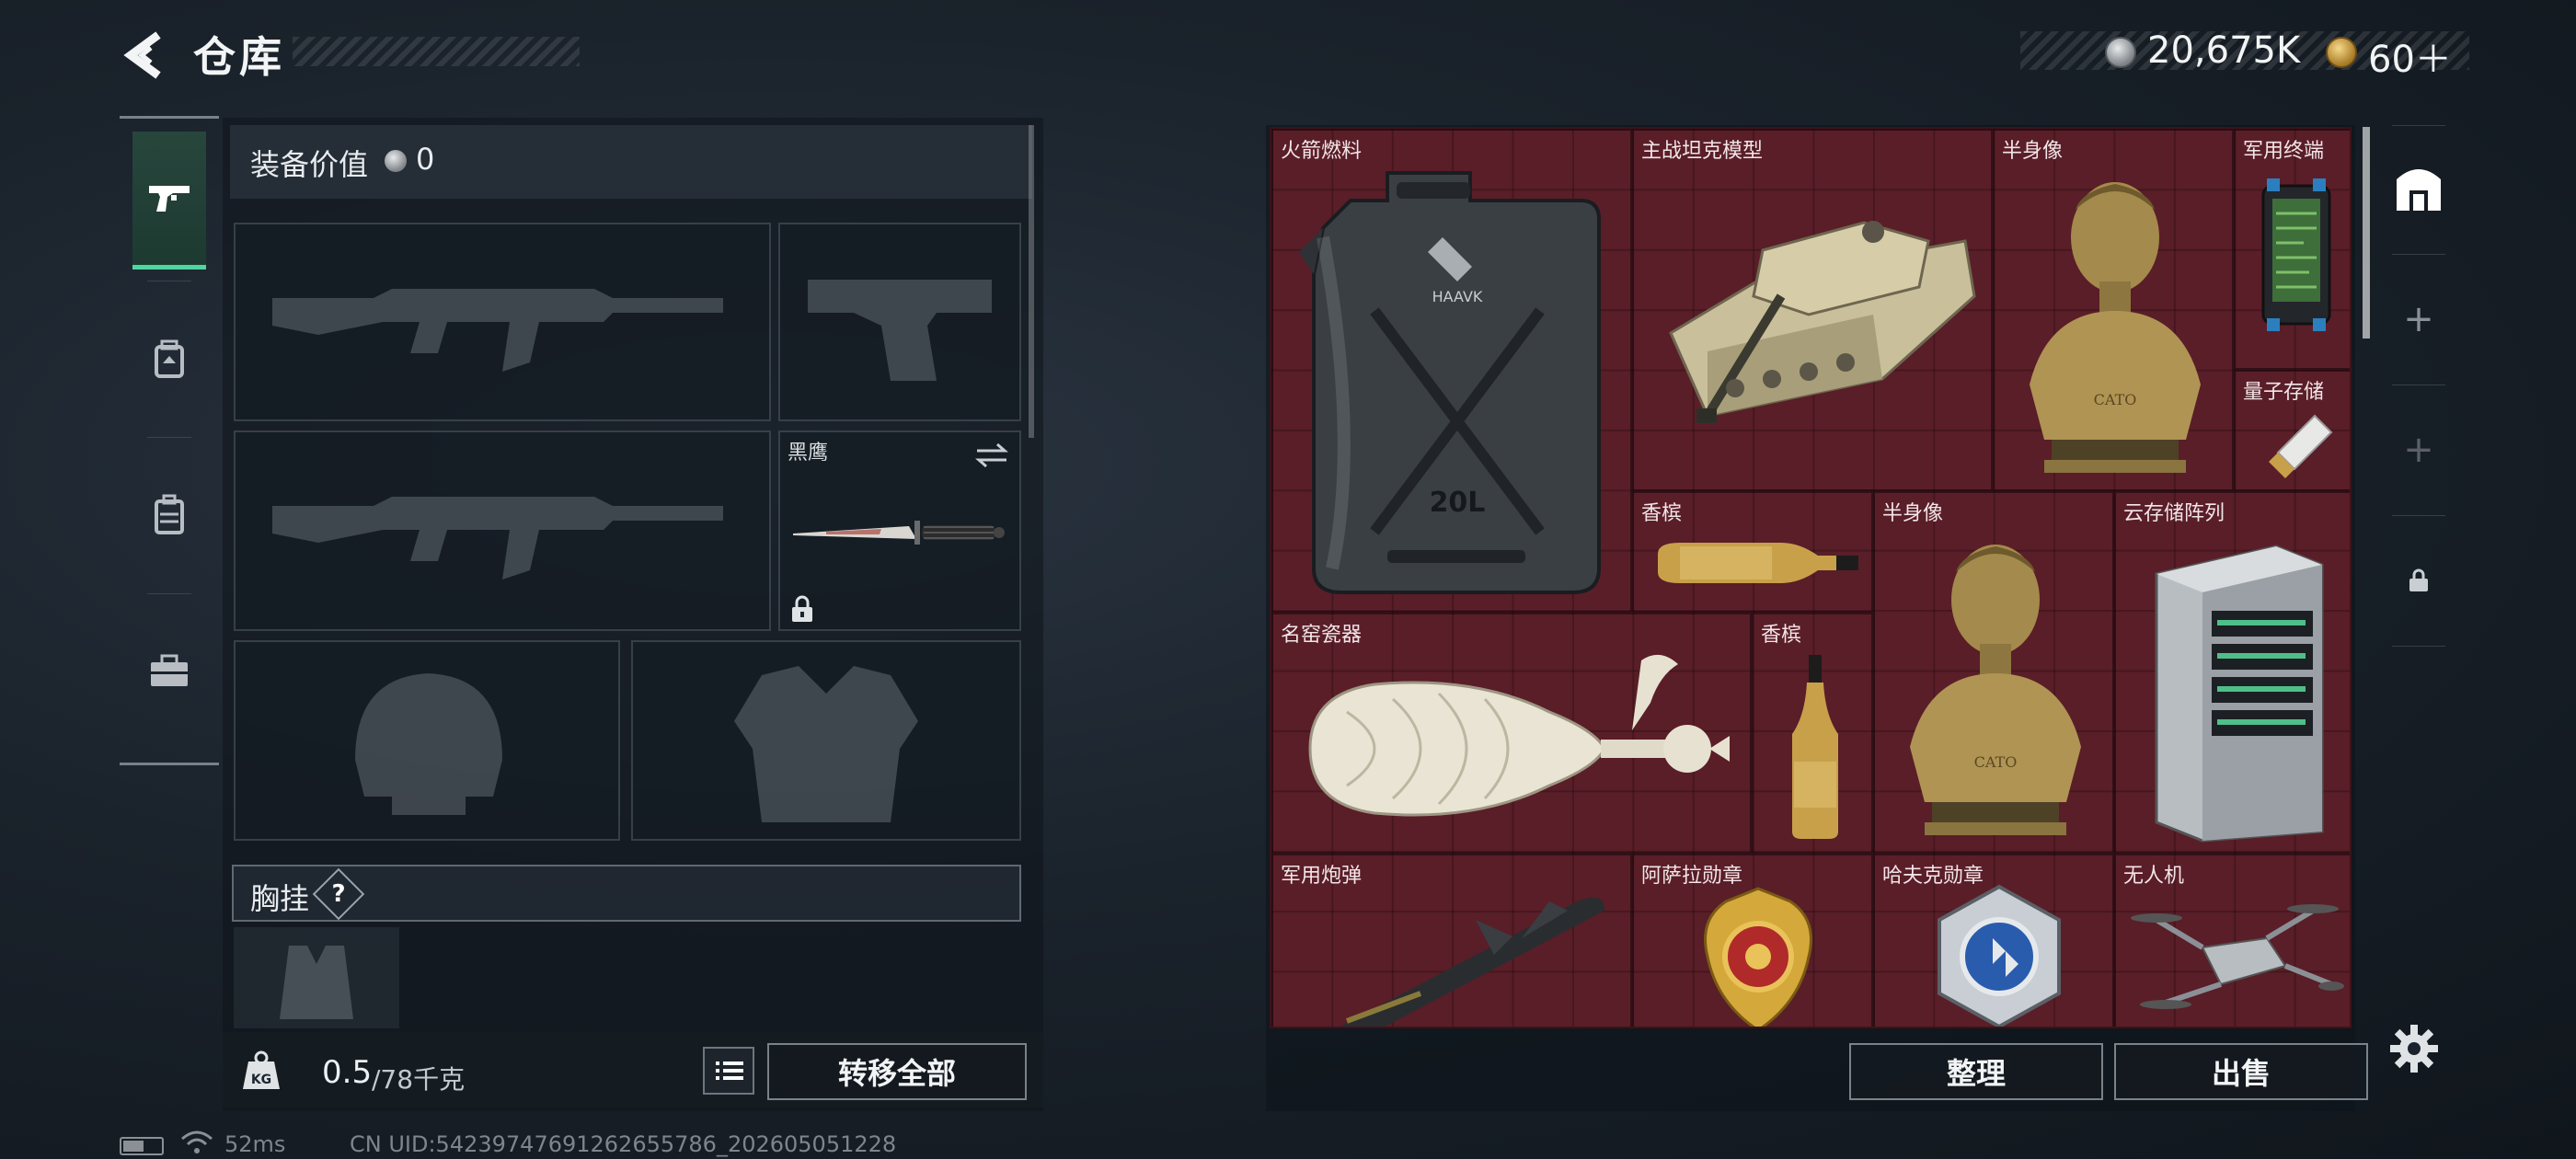  I want to click on item-name: 半身像, so click(1913, 513).